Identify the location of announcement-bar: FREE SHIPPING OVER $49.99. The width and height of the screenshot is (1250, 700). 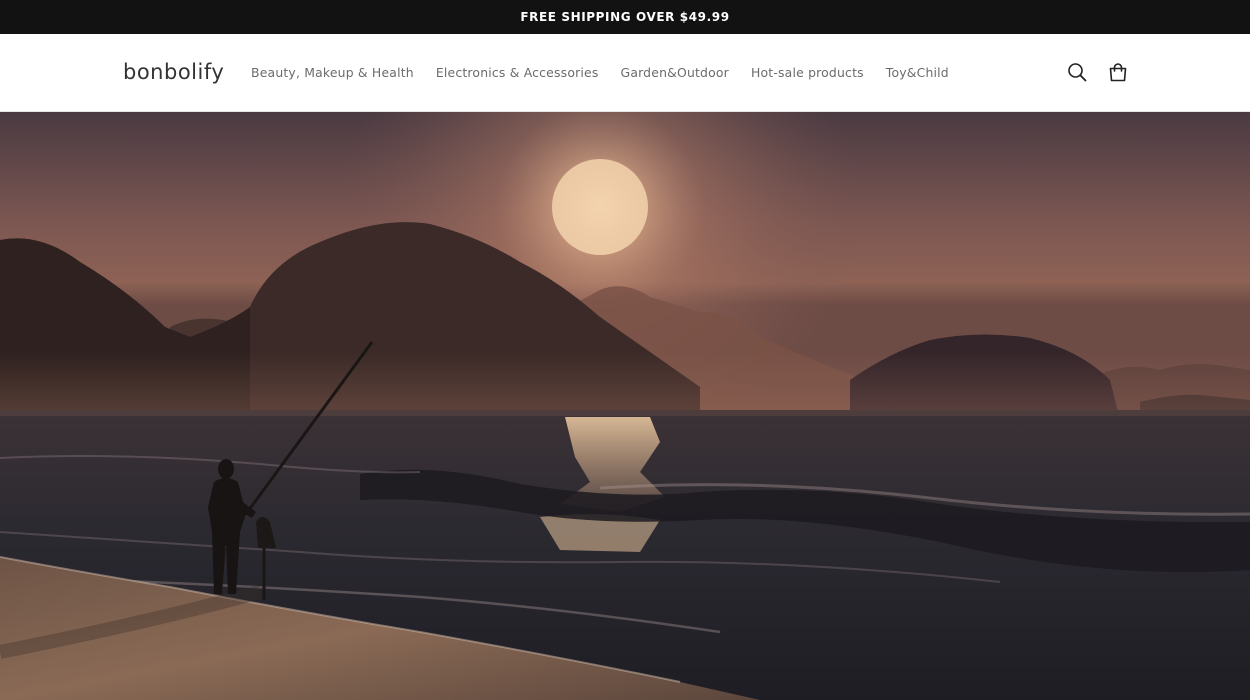
(625, 17).